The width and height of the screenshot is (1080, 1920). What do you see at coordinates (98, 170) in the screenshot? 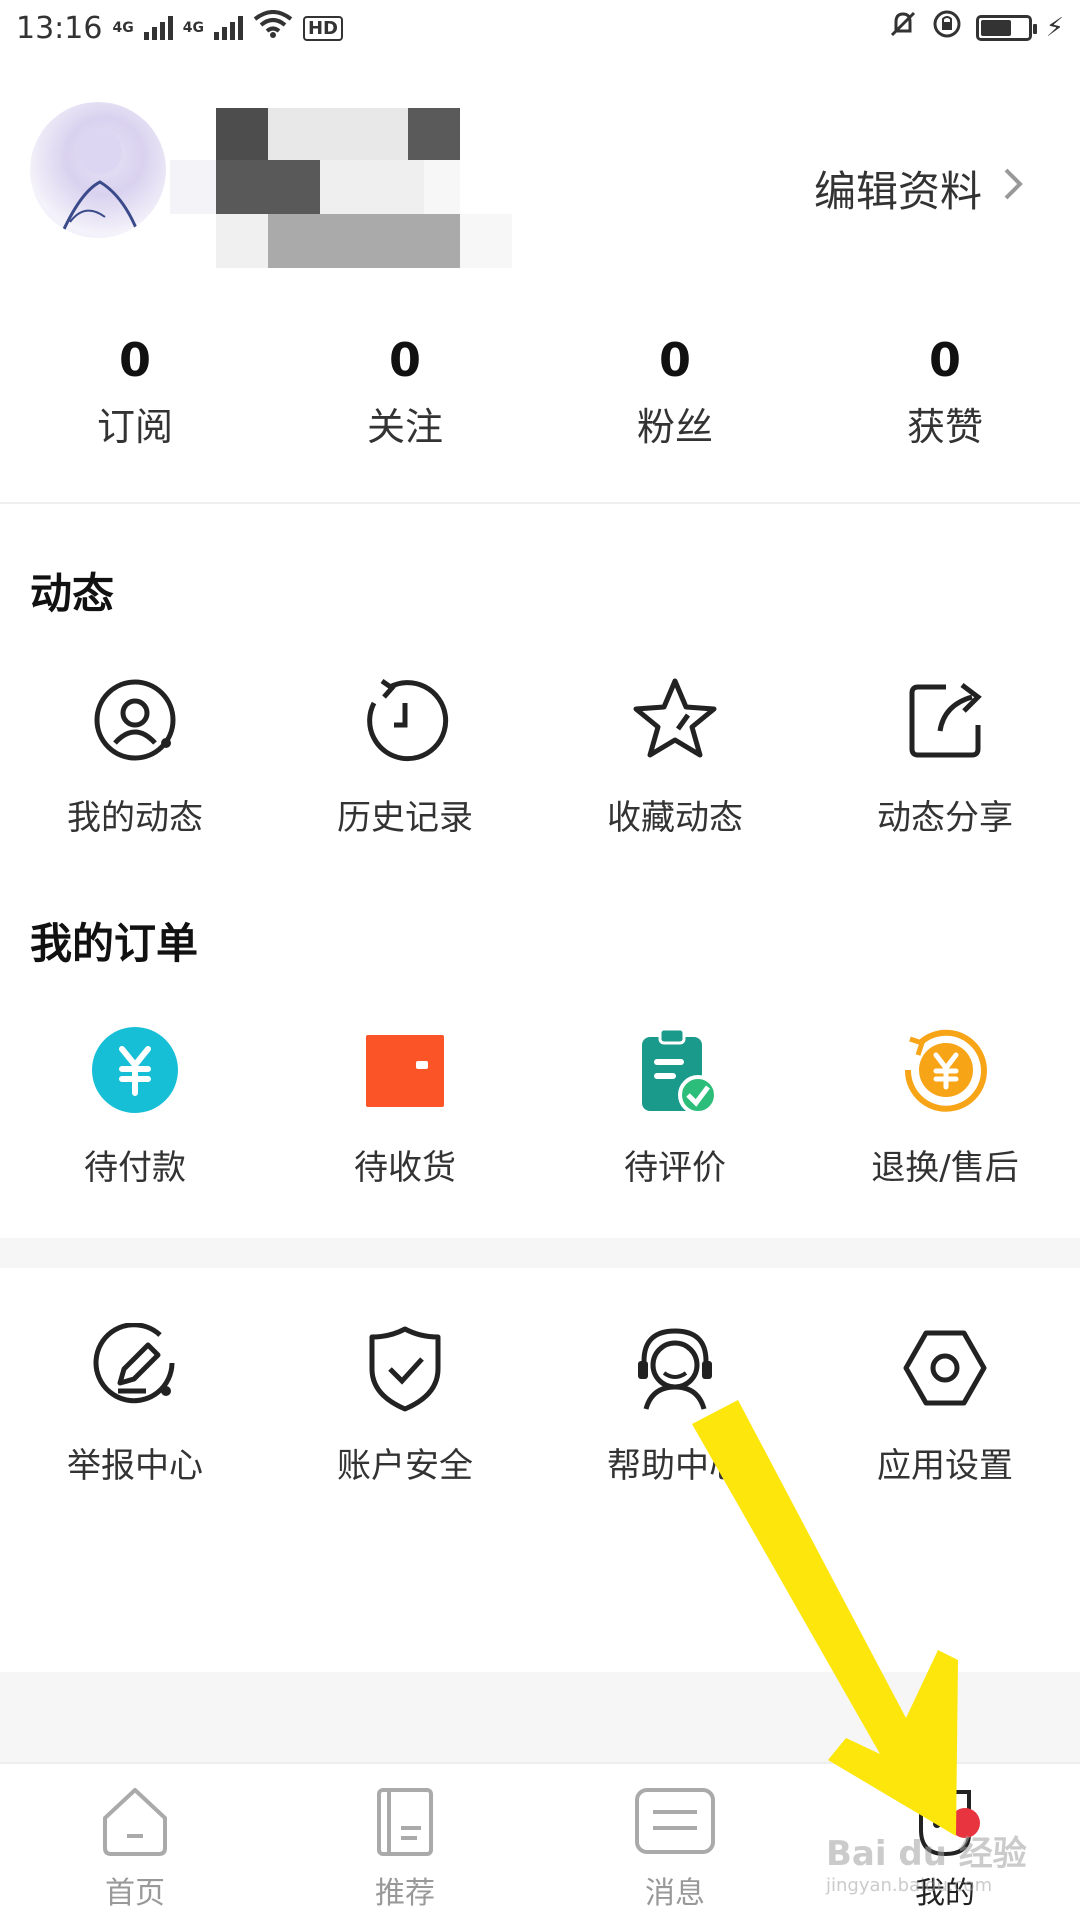
I see `avatar` at bounding box center [98, 170].